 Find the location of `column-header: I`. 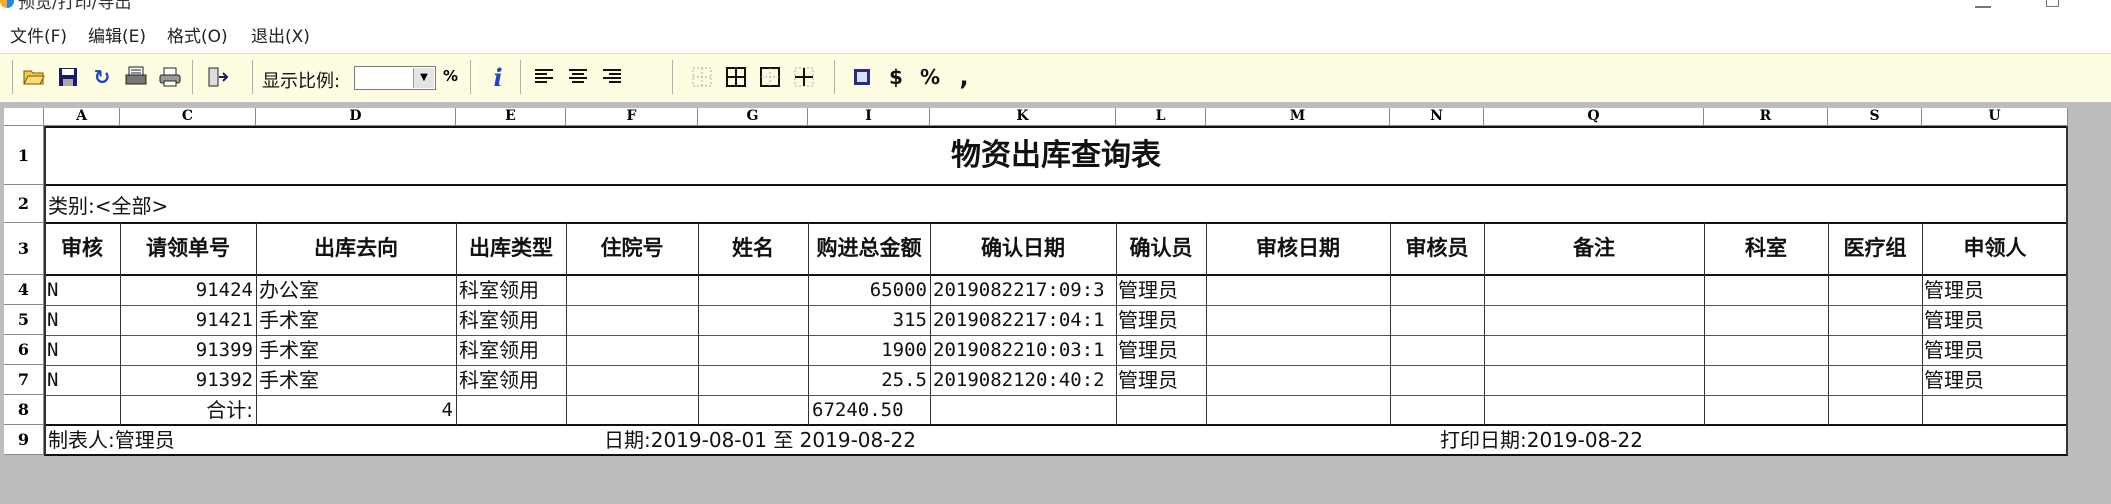

column-header: I is located at coordinates (869, 117).